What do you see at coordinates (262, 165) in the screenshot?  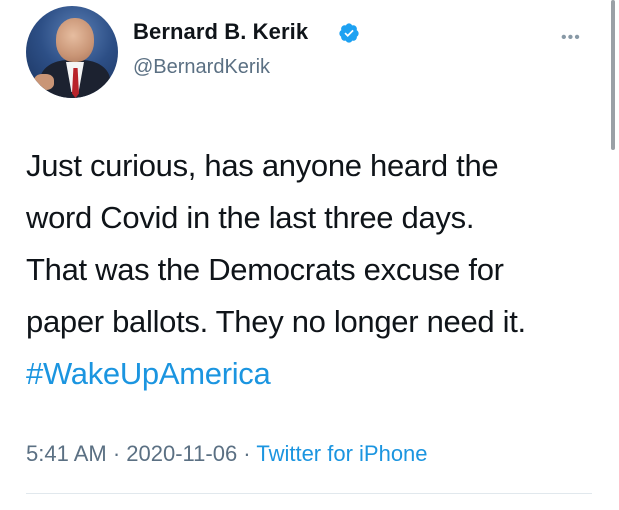 I see `tweet-text-line: Just curious, has anyone heard the` at bounding box center [262, 165].